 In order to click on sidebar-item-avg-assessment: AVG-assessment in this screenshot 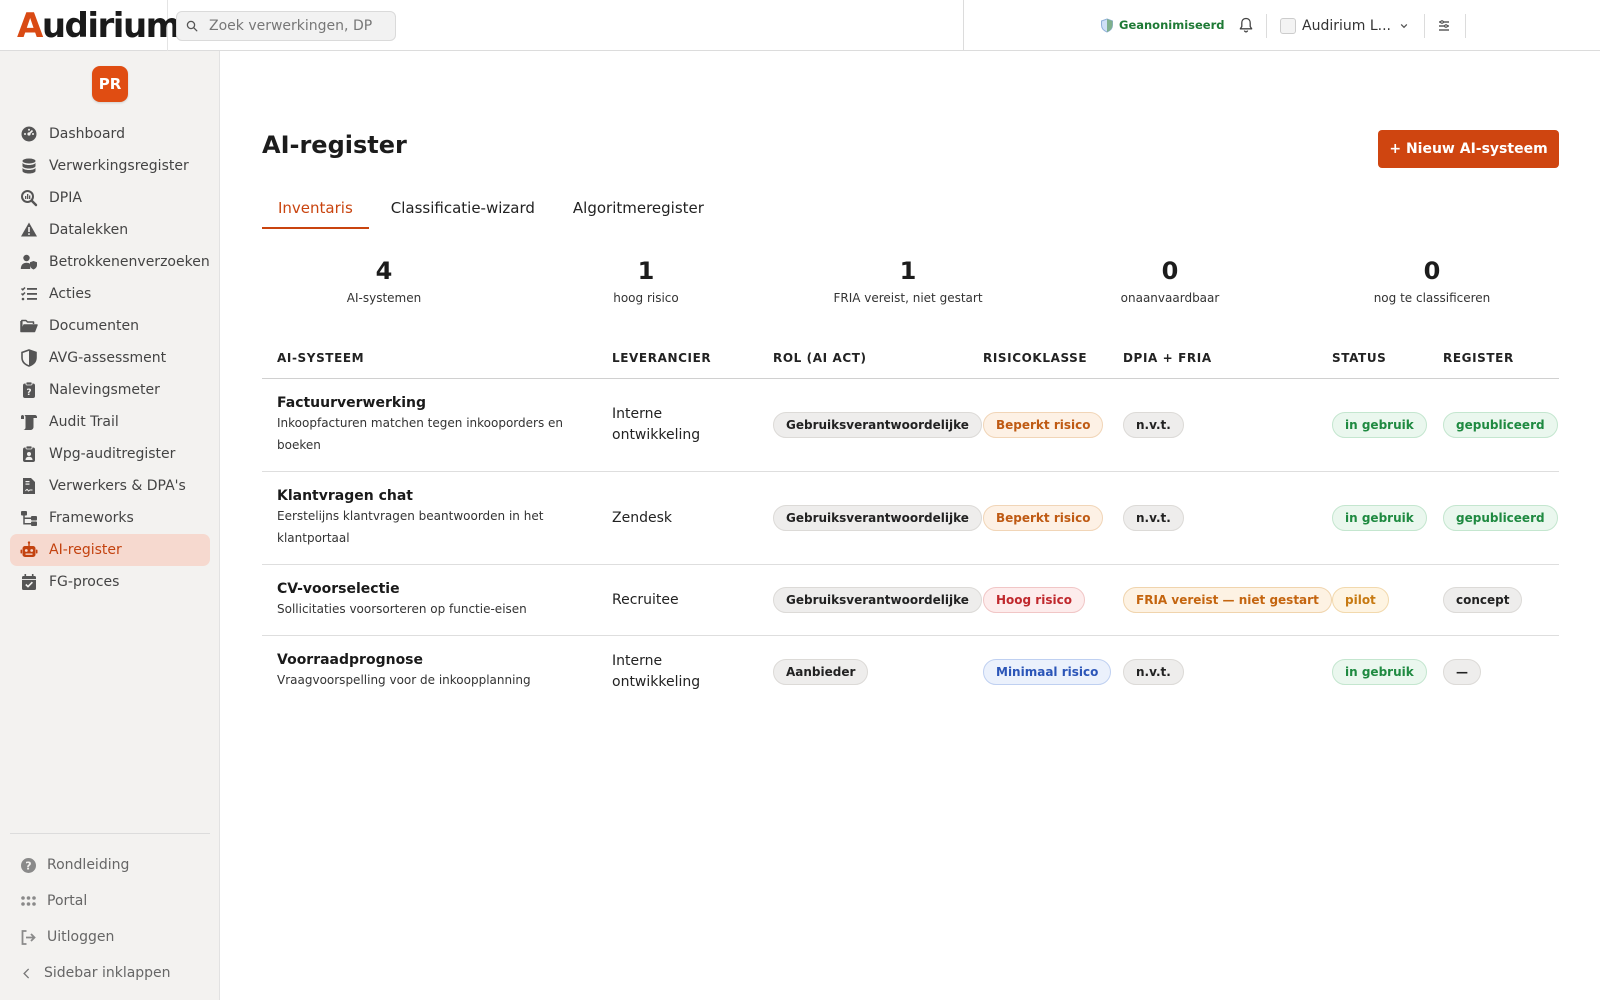, I will do `click(110, 358)`.